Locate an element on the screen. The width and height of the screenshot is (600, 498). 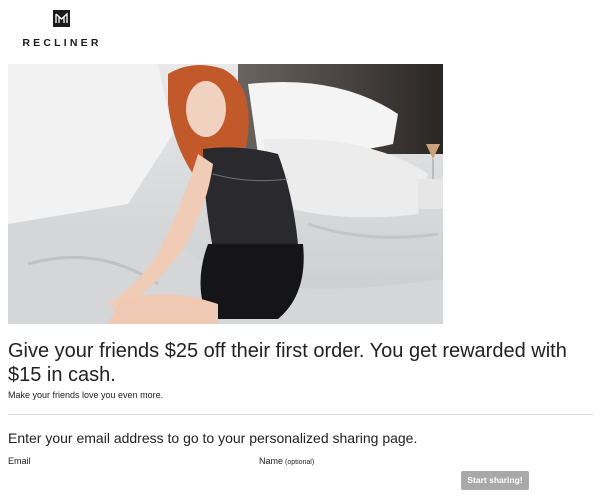
email-label: Email is located at coordinates (19, 461).